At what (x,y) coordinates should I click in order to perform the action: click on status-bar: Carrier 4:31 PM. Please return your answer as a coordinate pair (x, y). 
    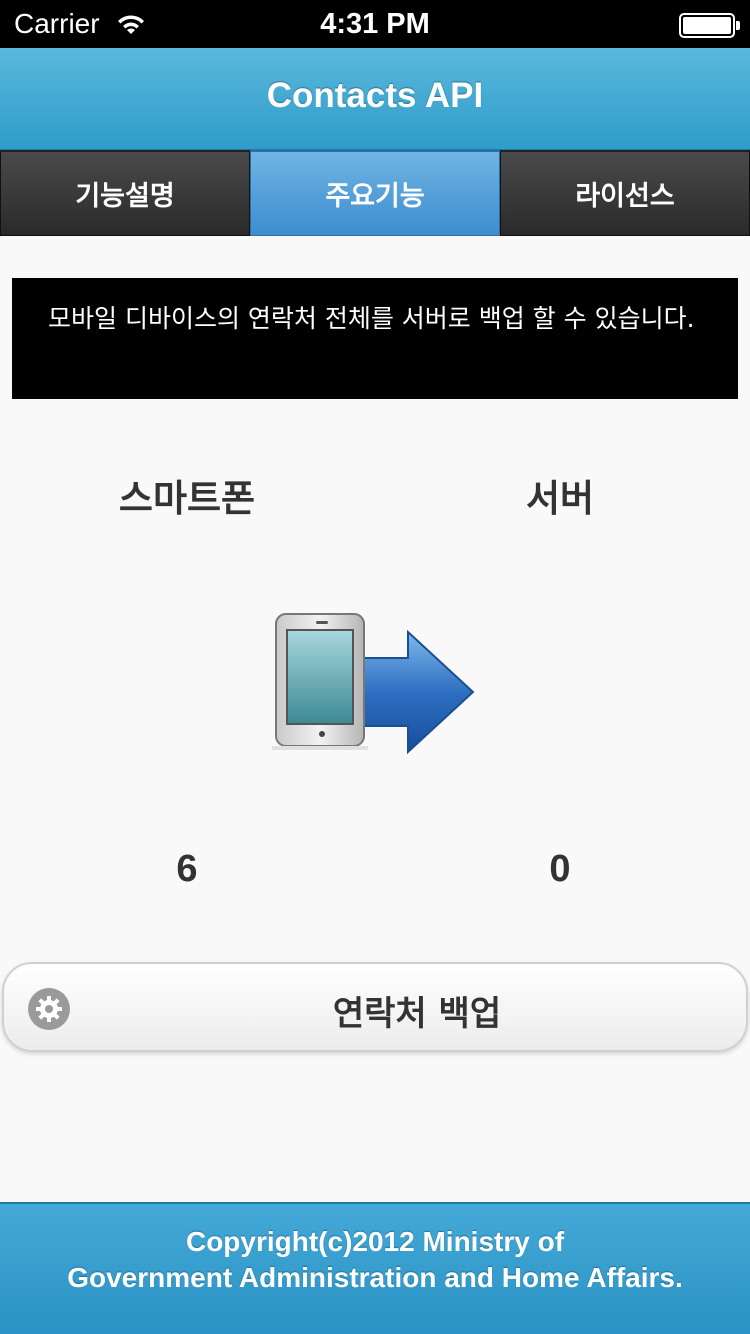
    Looking at the image, I should click on (375, 24).